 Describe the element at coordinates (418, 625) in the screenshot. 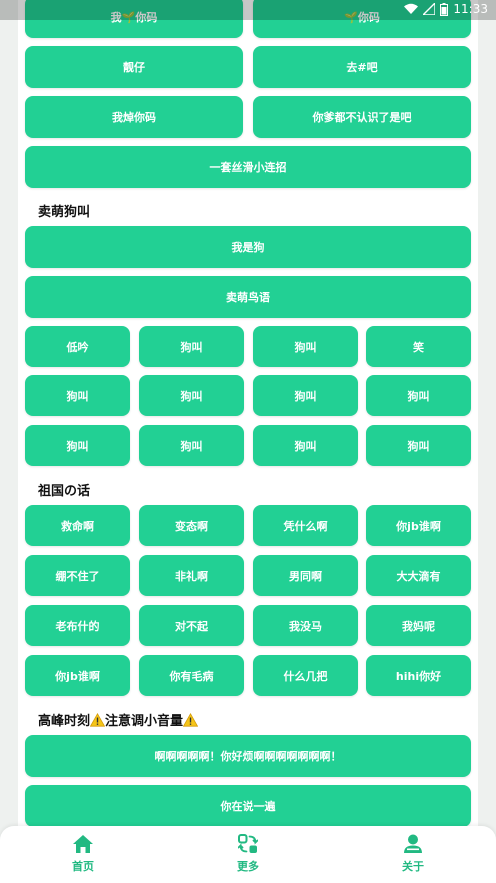

I see `sound-button: 我妈呢` at that location.